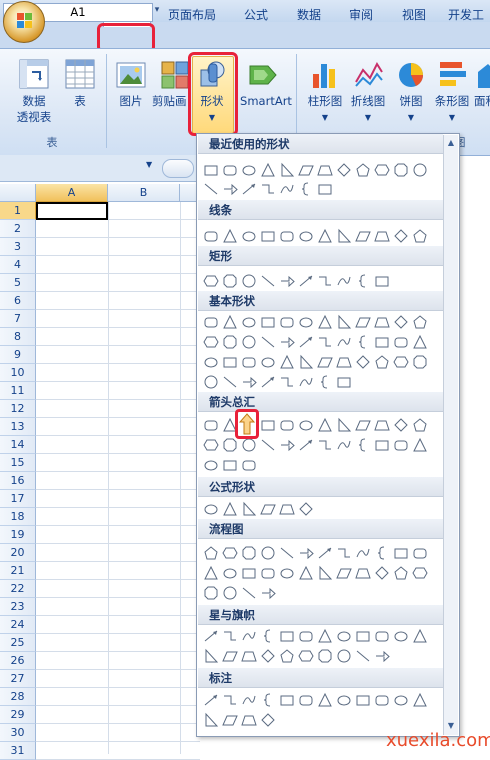 The height and width of the screenshot is (760, 490). I want to click on scroll-up-icon: ▲, so click(451, 143).